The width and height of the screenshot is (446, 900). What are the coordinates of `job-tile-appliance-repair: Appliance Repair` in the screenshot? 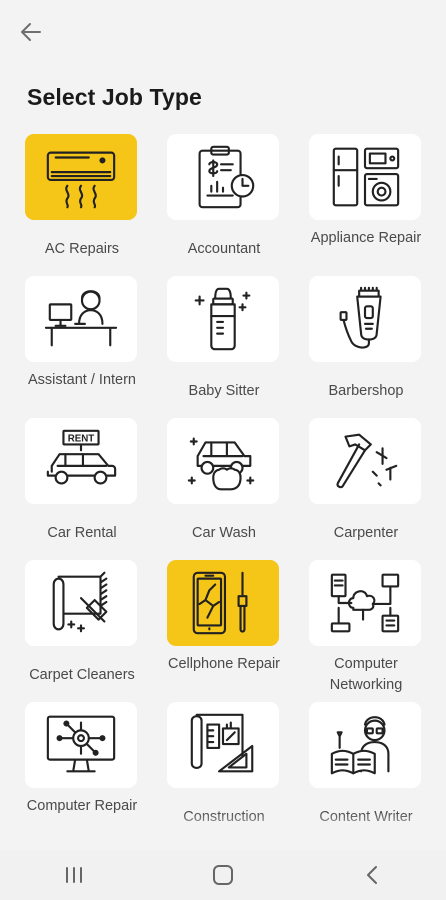 It's located at (366, 191).